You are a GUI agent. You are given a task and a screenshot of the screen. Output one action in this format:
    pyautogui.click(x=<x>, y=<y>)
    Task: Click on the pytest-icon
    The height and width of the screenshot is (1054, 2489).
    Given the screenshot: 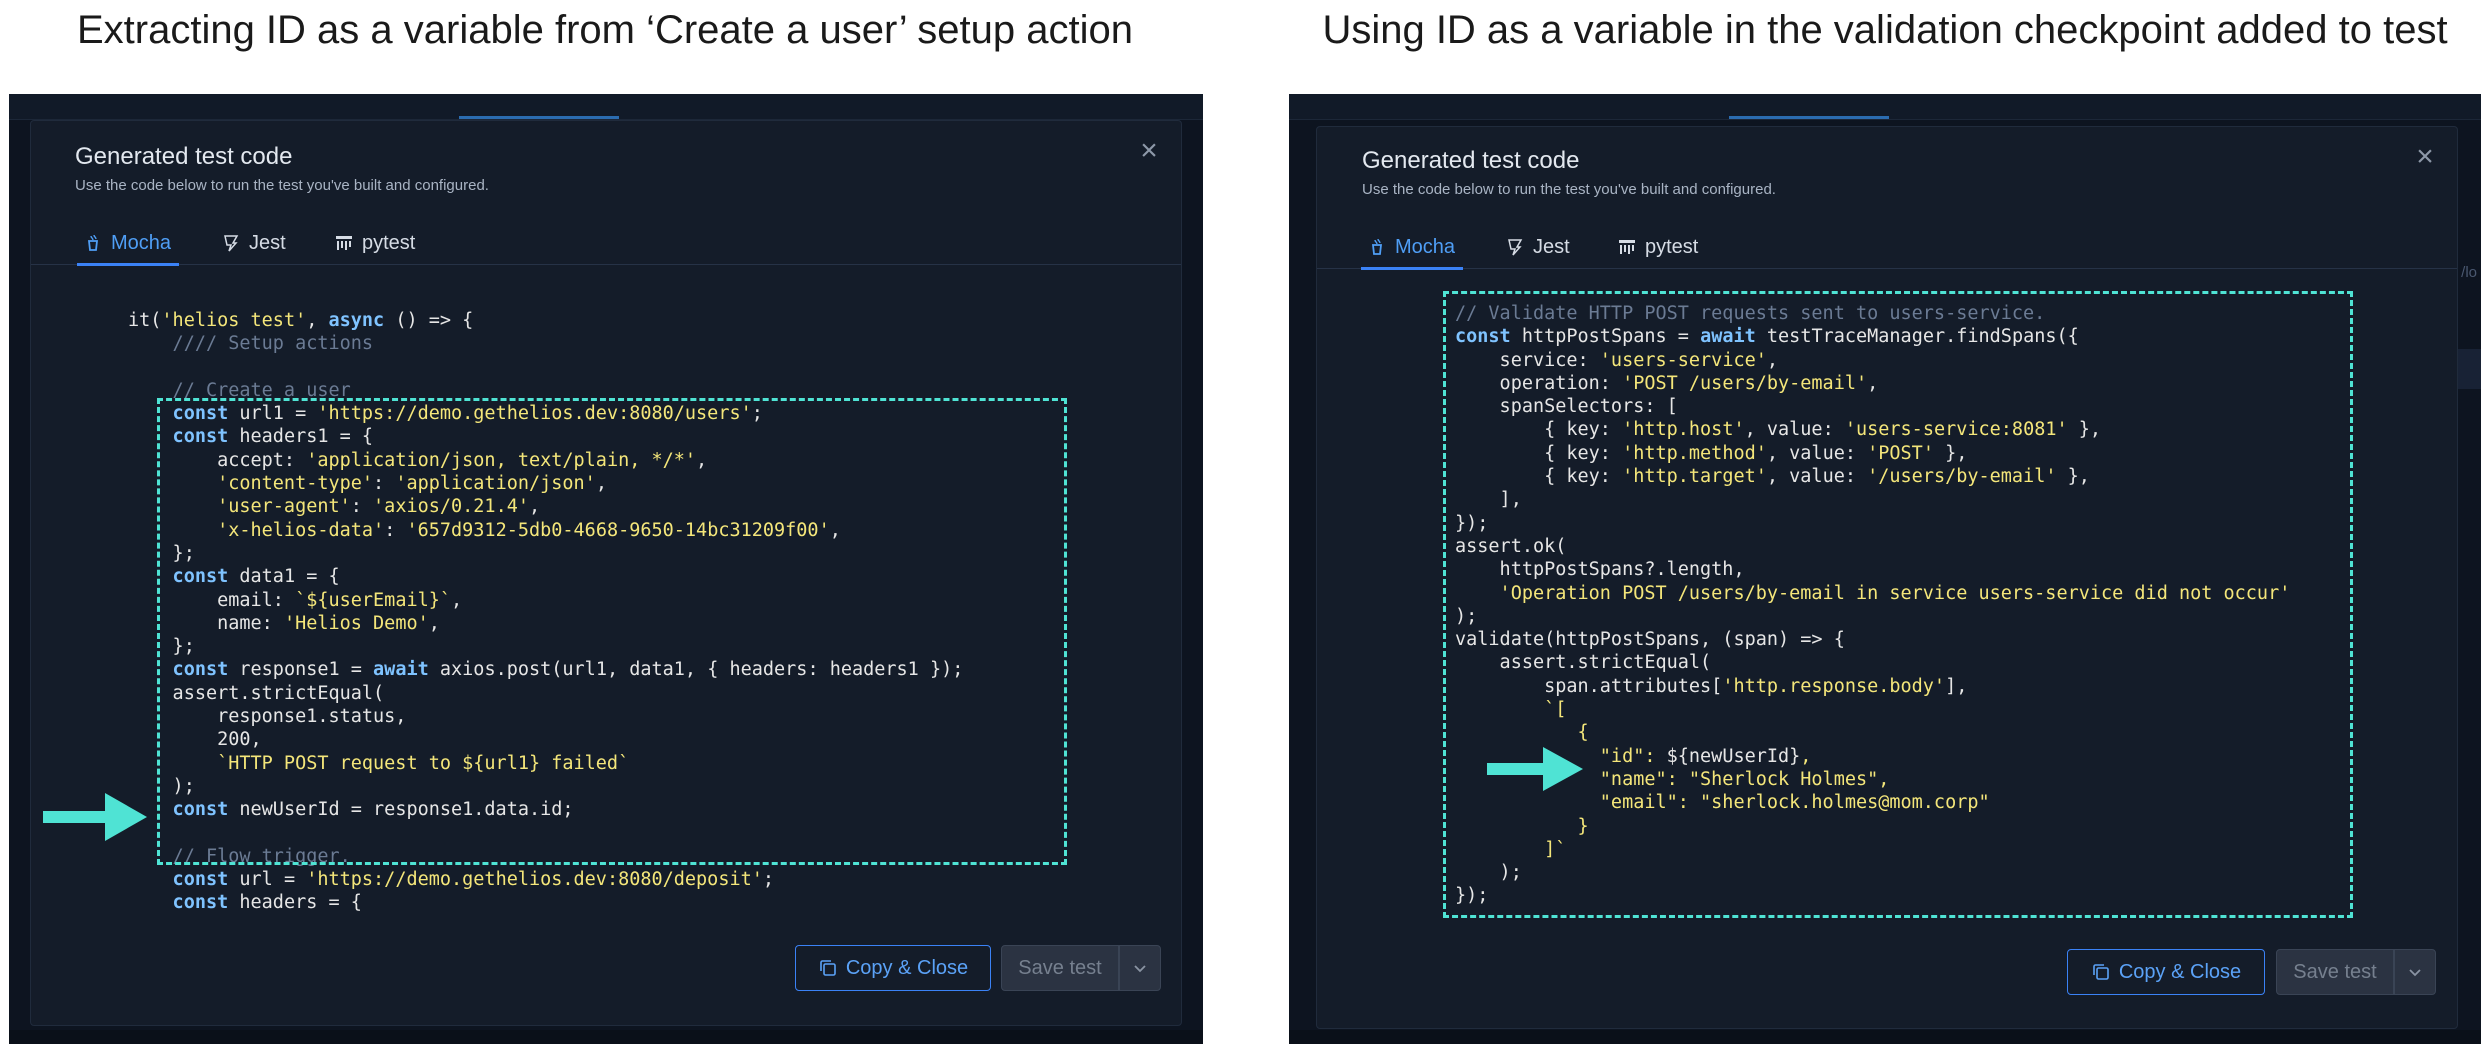 What is the action you would take?
    pyautogui.click(x=344, y=243)
    